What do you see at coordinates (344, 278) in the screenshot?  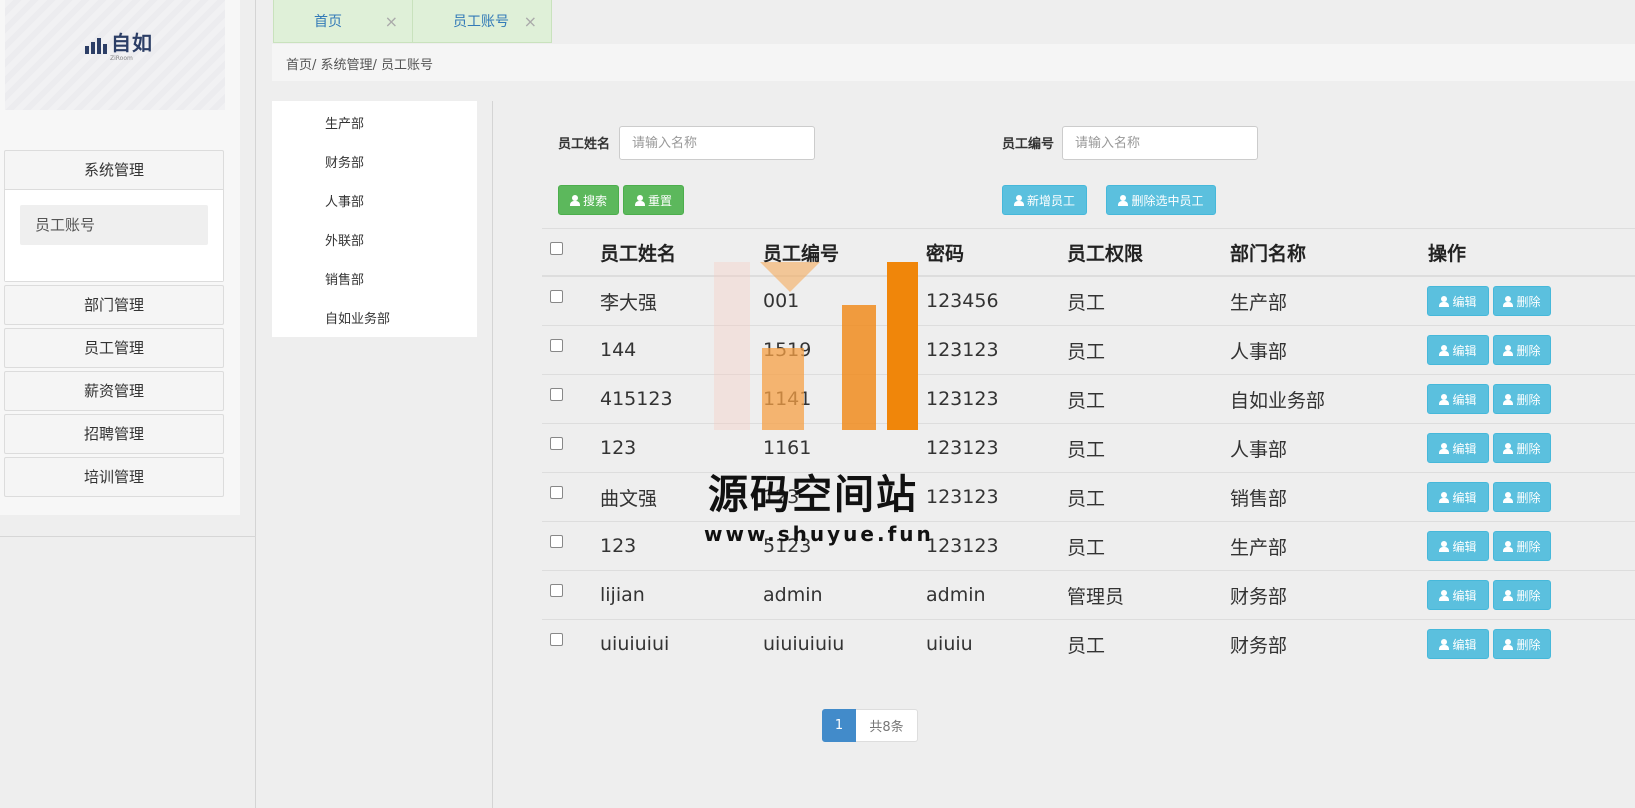 I see `dept-item: 销售部` at bounding box center [344, 278].